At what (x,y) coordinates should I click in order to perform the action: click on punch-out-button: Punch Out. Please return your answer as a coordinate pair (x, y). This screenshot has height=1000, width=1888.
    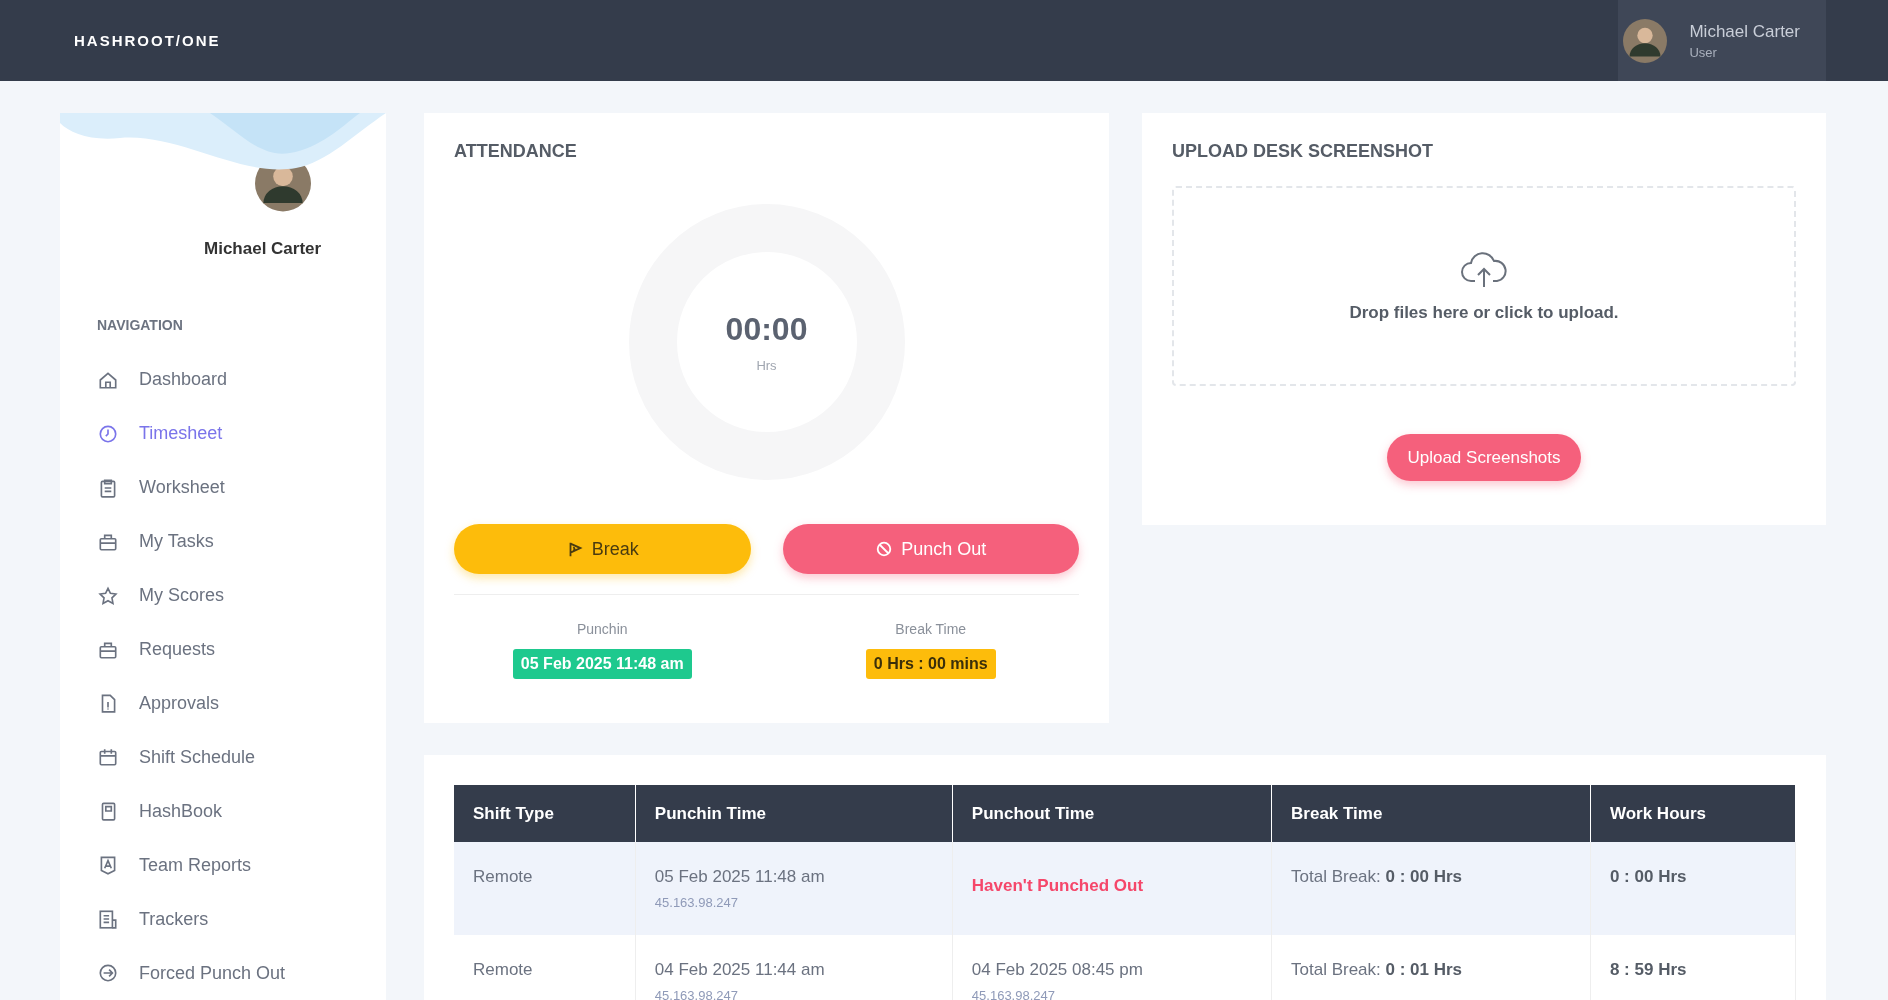
    Looking at the image, I should click on (930, 549).